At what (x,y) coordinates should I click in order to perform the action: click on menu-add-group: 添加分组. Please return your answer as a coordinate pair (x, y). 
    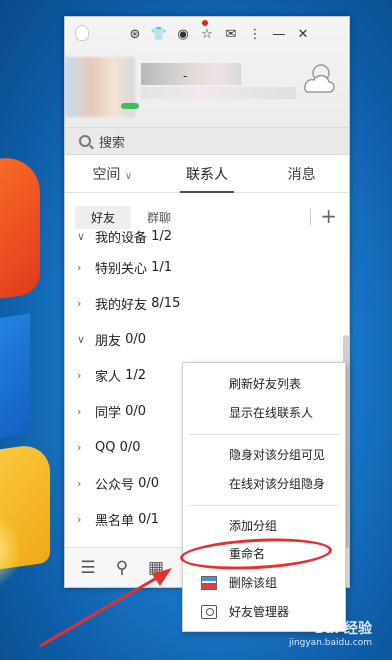
    Looking at the image, I should click on (264, 526).